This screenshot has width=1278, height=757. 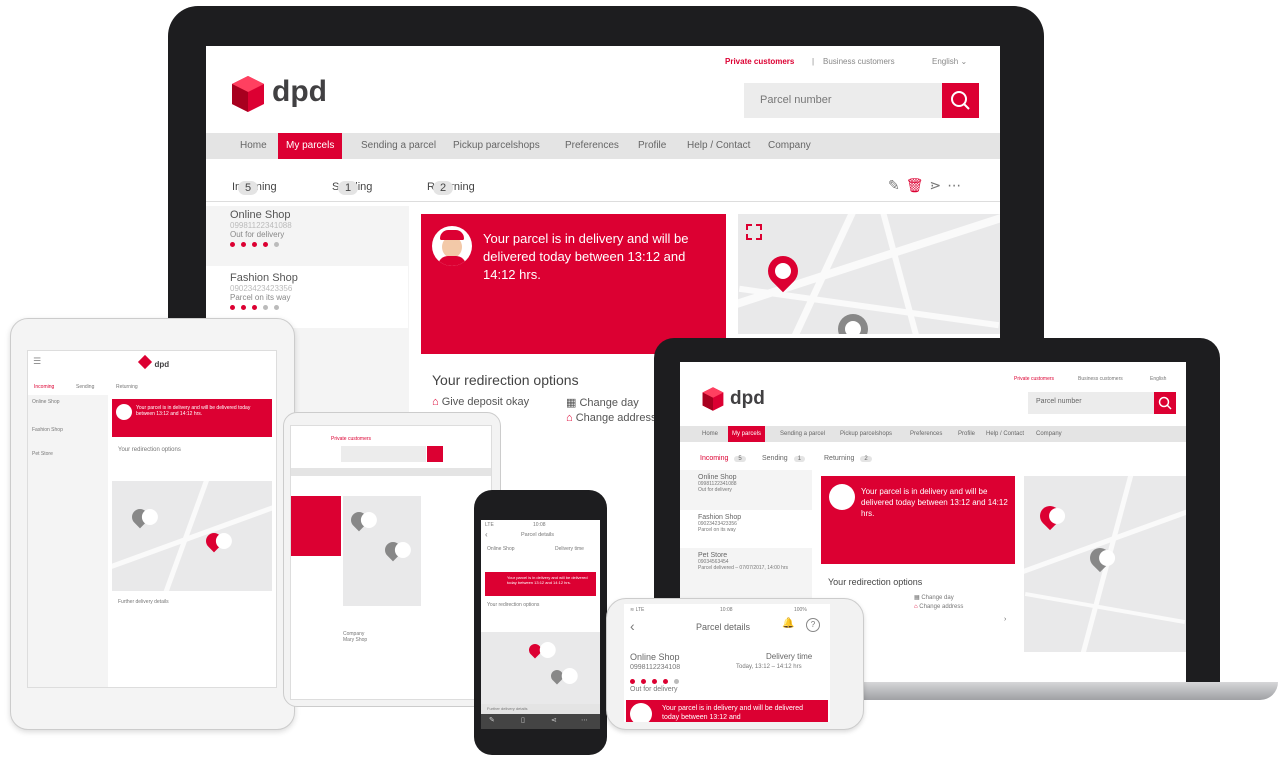 I want to click on tab-returning: Returning, so click(x=127, y=387).